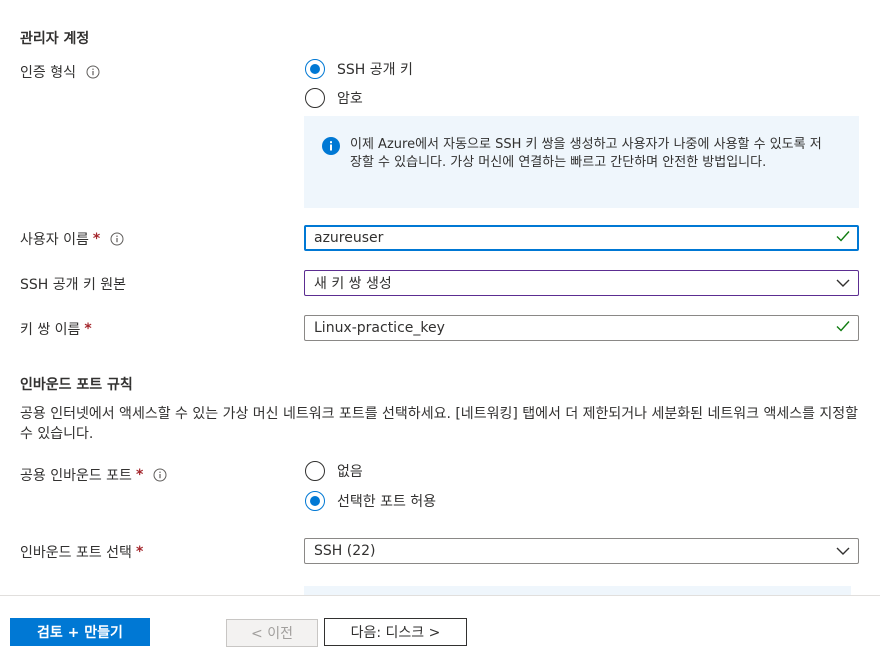 The image size is (880, 662). Describe the element at coordinates (350, 472) in the screenshot. I see `port-option-none-label: 없음` at that location.